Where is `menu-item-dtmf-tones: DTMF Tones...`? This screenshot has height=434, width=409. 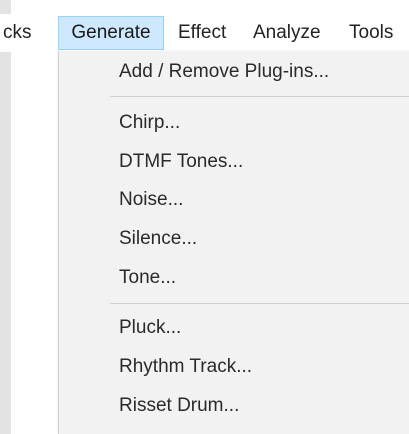
menu-item-dtmf-tones: DTMF Tones... is located at coordinates (181, 162).